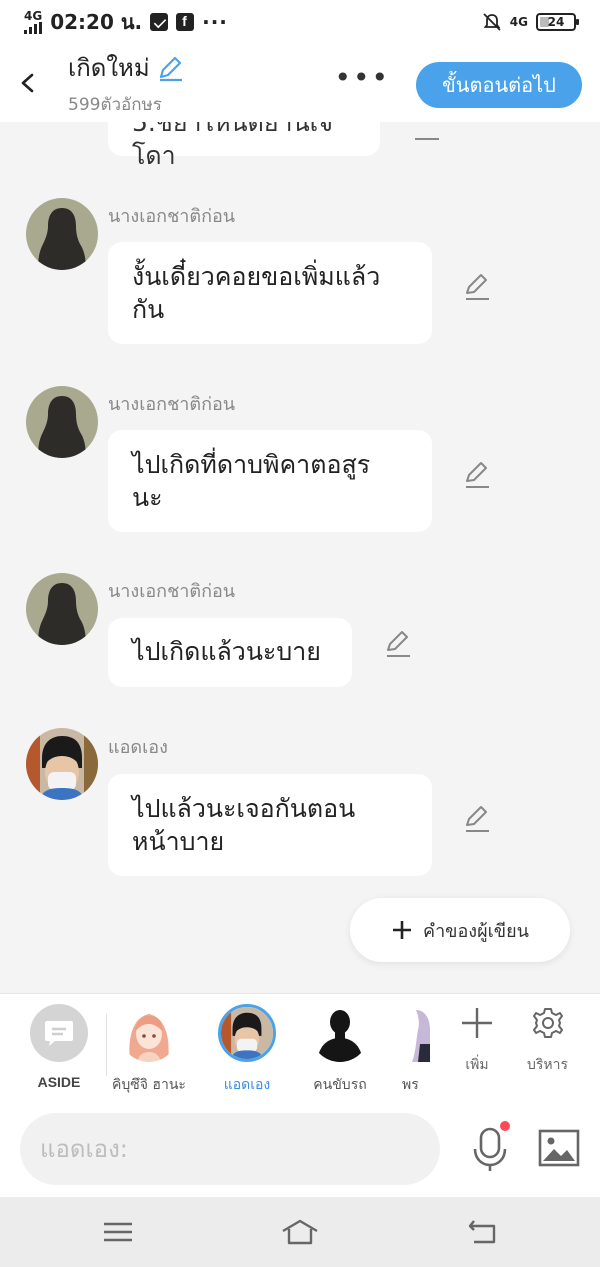  What do you see at coordinates (247, 1085) in the screenshot?
I see `character-name: แอดเอง` at bounding box center [247, 1085].